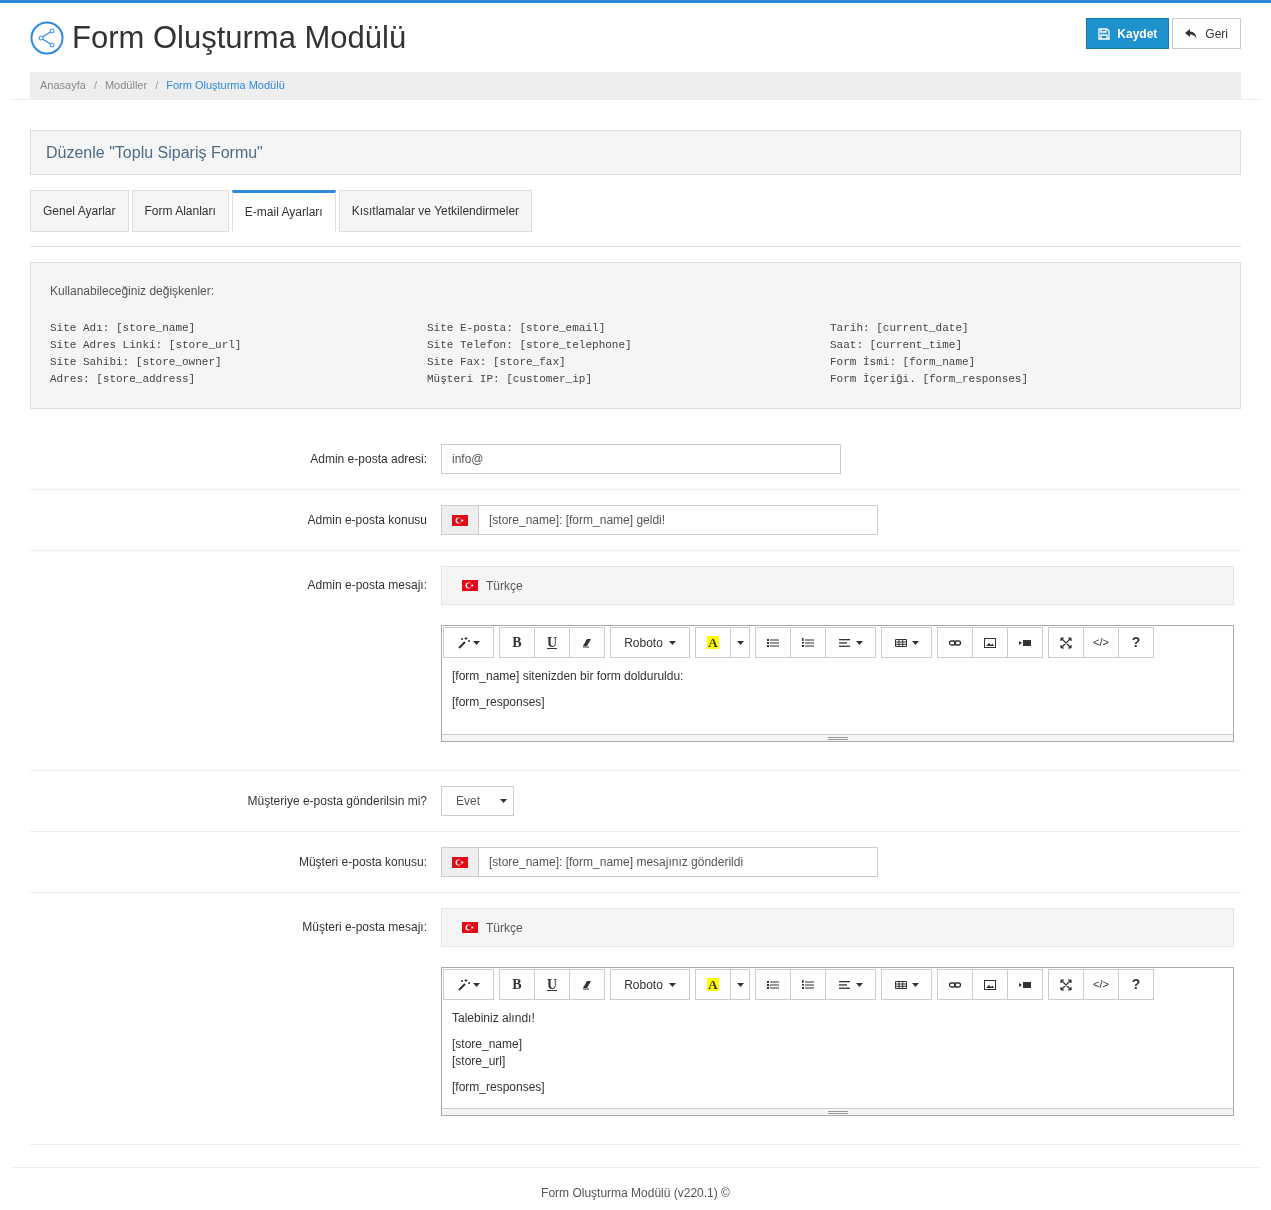 The height and width of the screenshot is (1210, 1271). I want to click on email-input: info@, so click(641, 459).